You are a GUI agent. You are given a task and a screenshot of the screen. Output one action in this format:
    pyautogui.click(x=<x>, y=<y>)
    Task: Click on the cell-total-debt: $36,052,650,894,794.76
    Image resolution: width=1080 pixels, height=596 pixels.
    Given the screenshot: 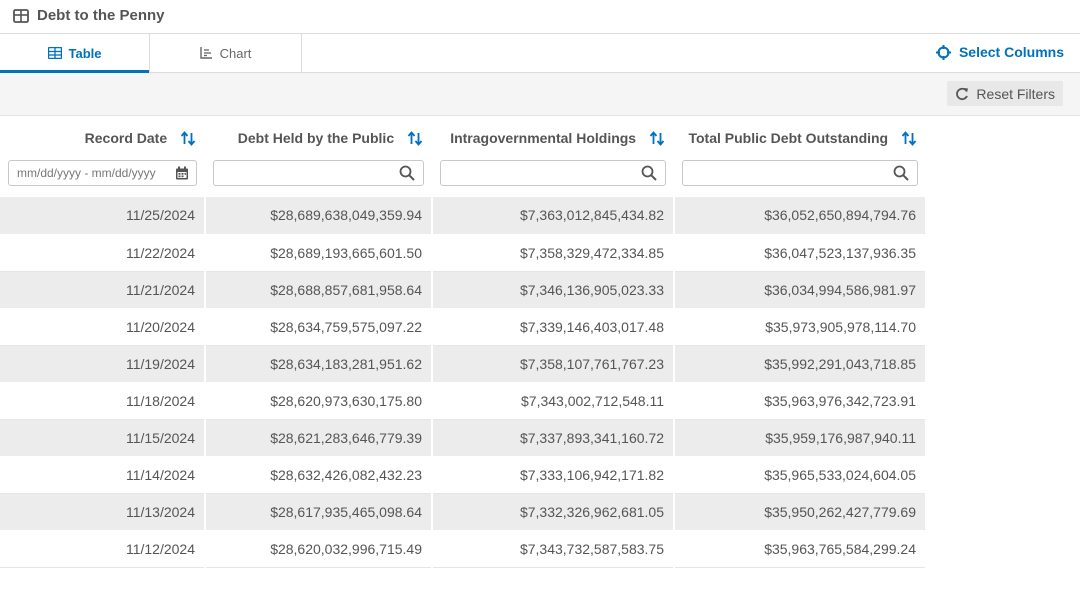 What is the action you would take?
    pyautogui.click(x=800, y=216)
    